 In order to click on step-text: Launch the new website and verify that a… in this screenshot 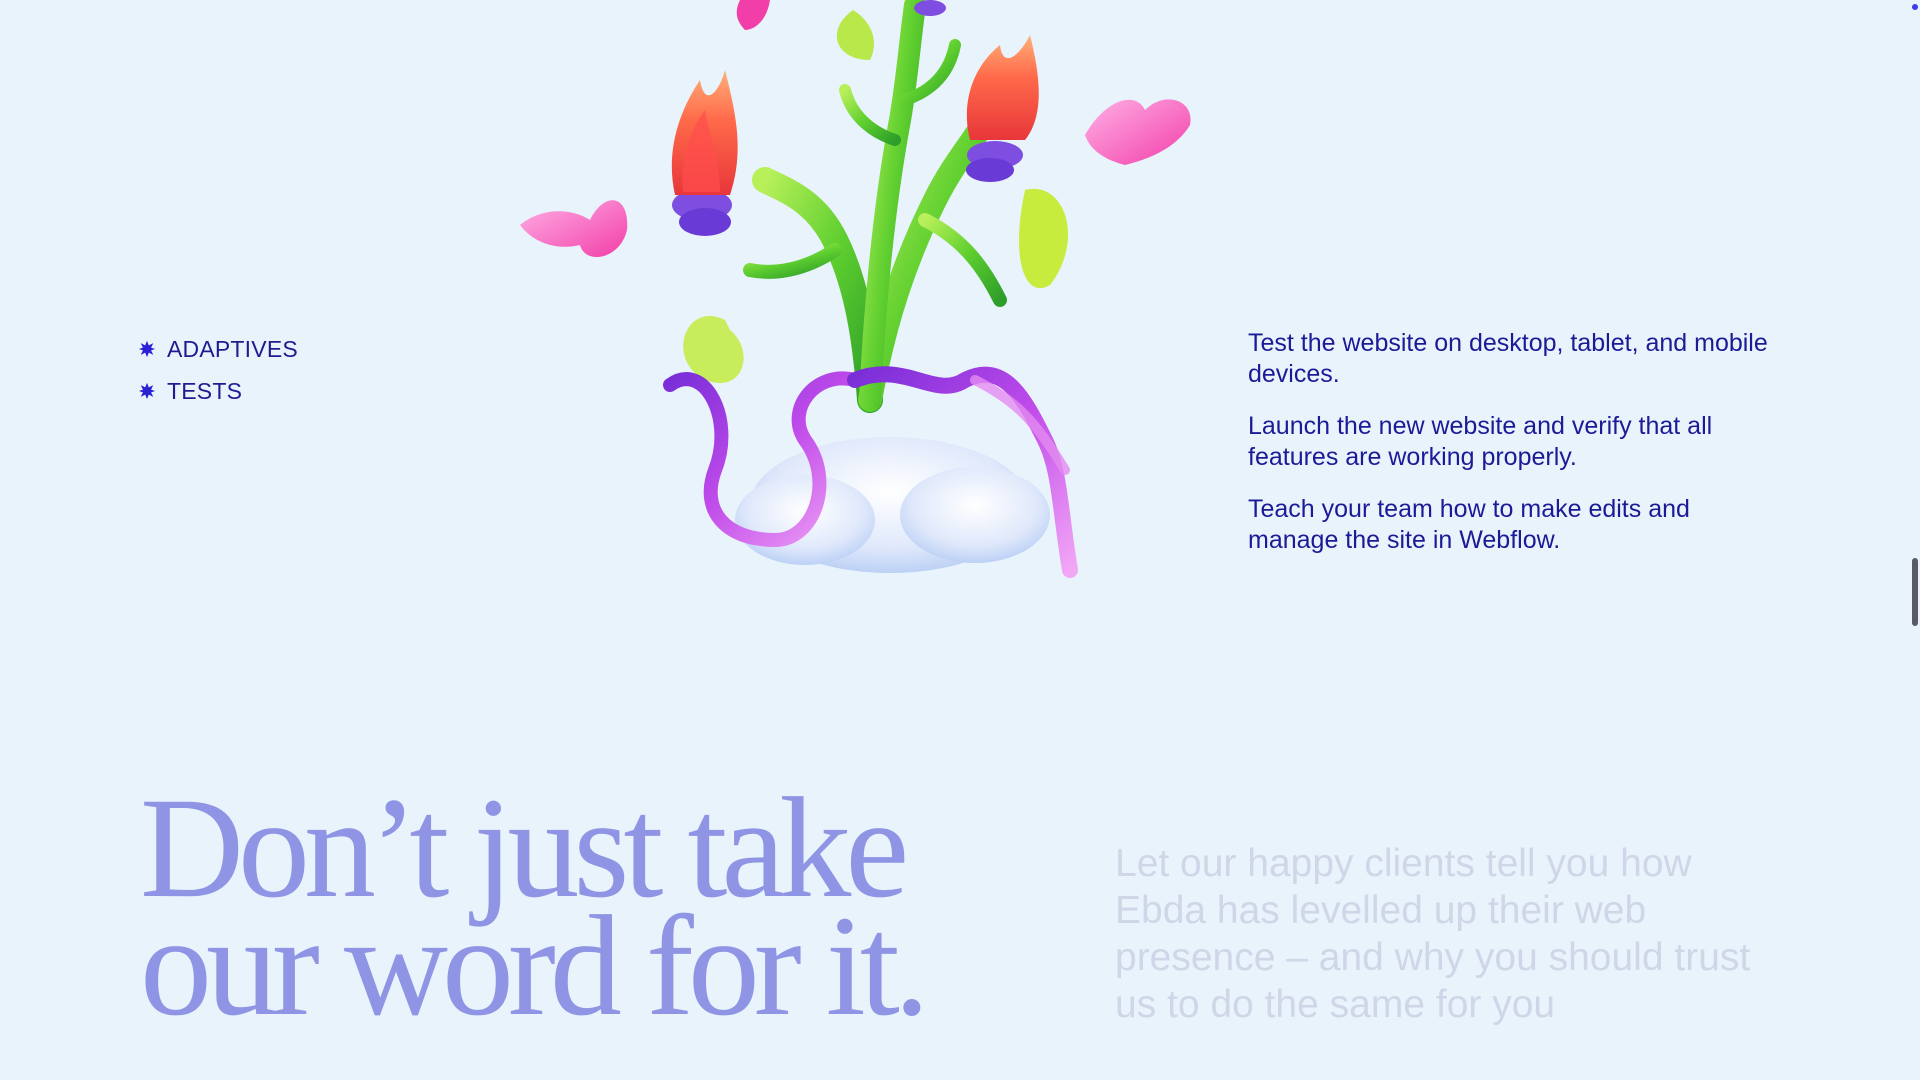, I will do `click(1480, 441)`.